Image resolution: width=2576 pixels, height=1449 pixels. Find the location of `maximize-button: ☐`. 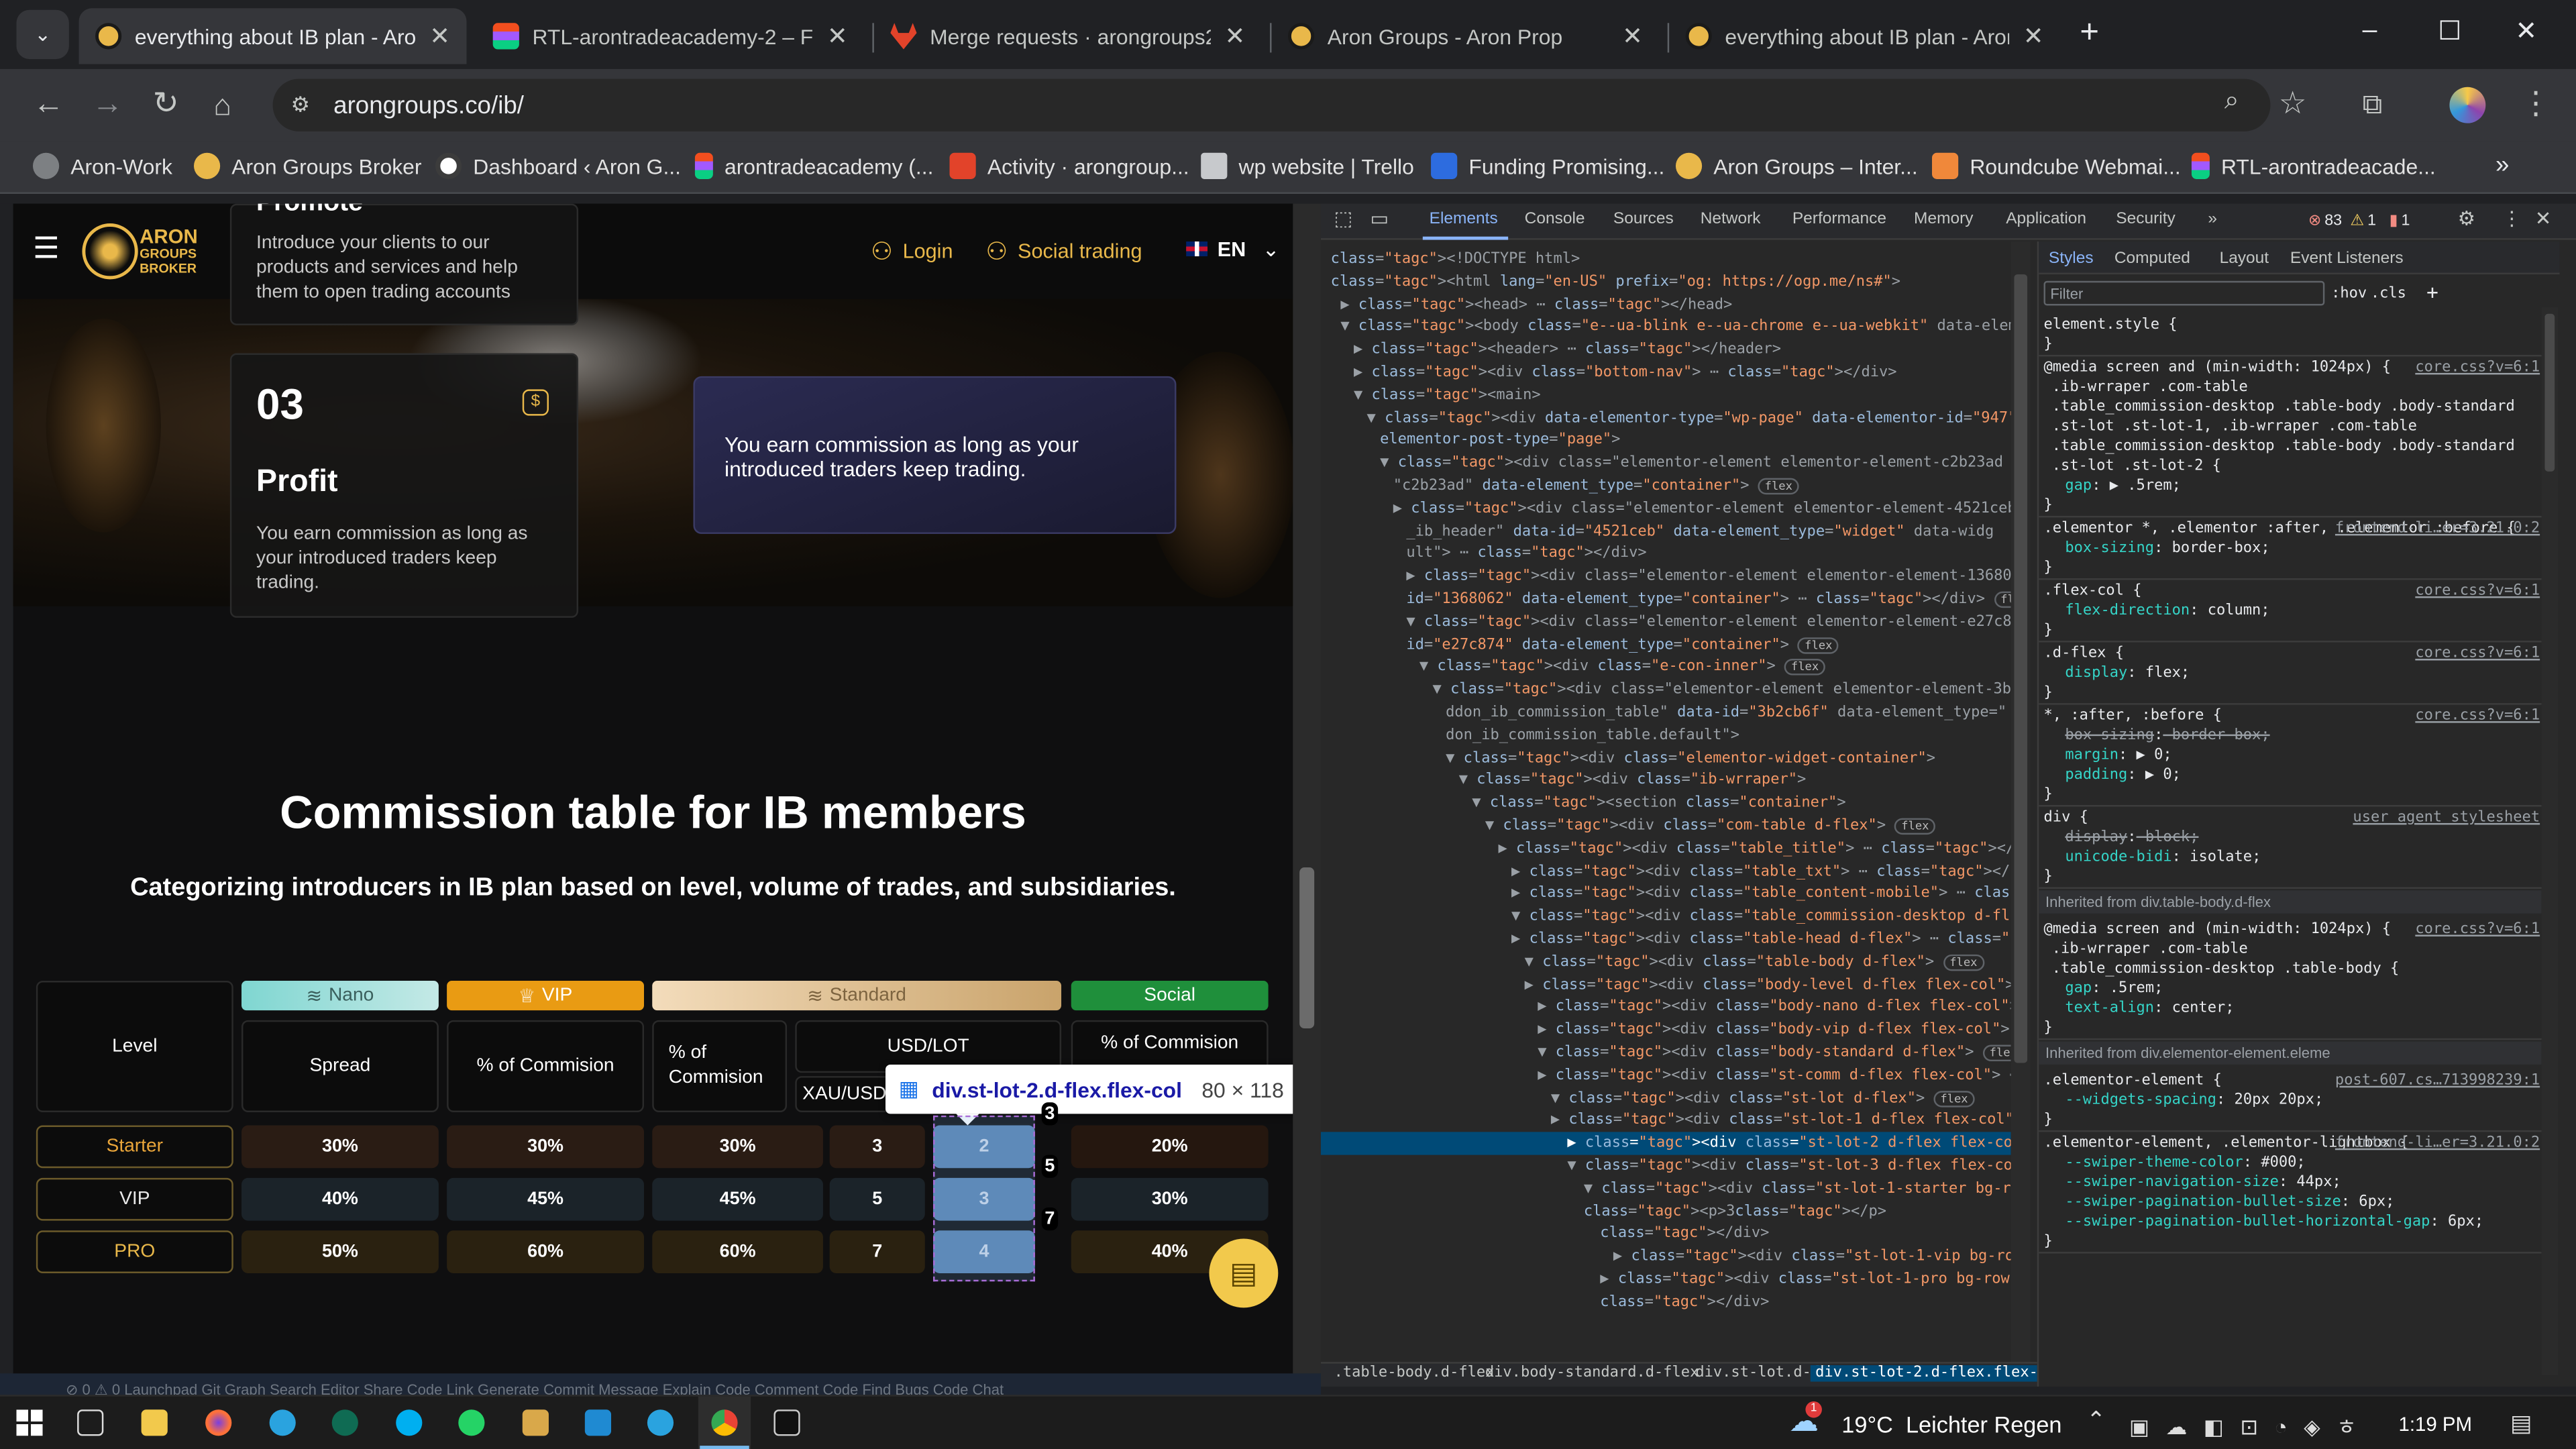

maximize-button: ☐ is located at coordinates (2449, 31).